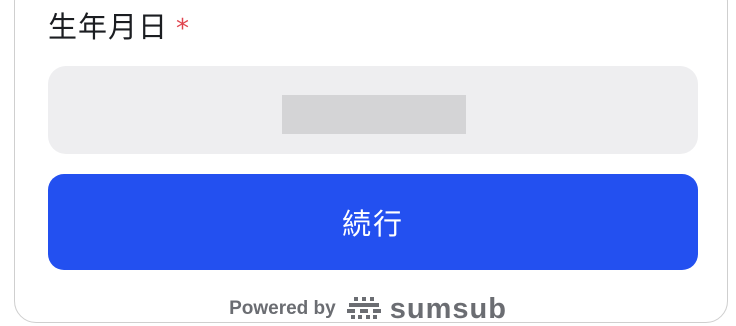  I want to click on birthdate-label: 生年月日 *, so click(119, 28).